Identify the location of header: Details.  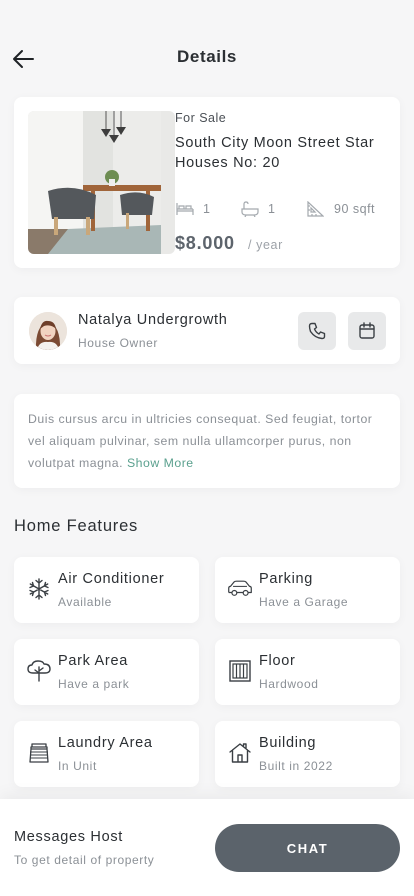
(207, 50).